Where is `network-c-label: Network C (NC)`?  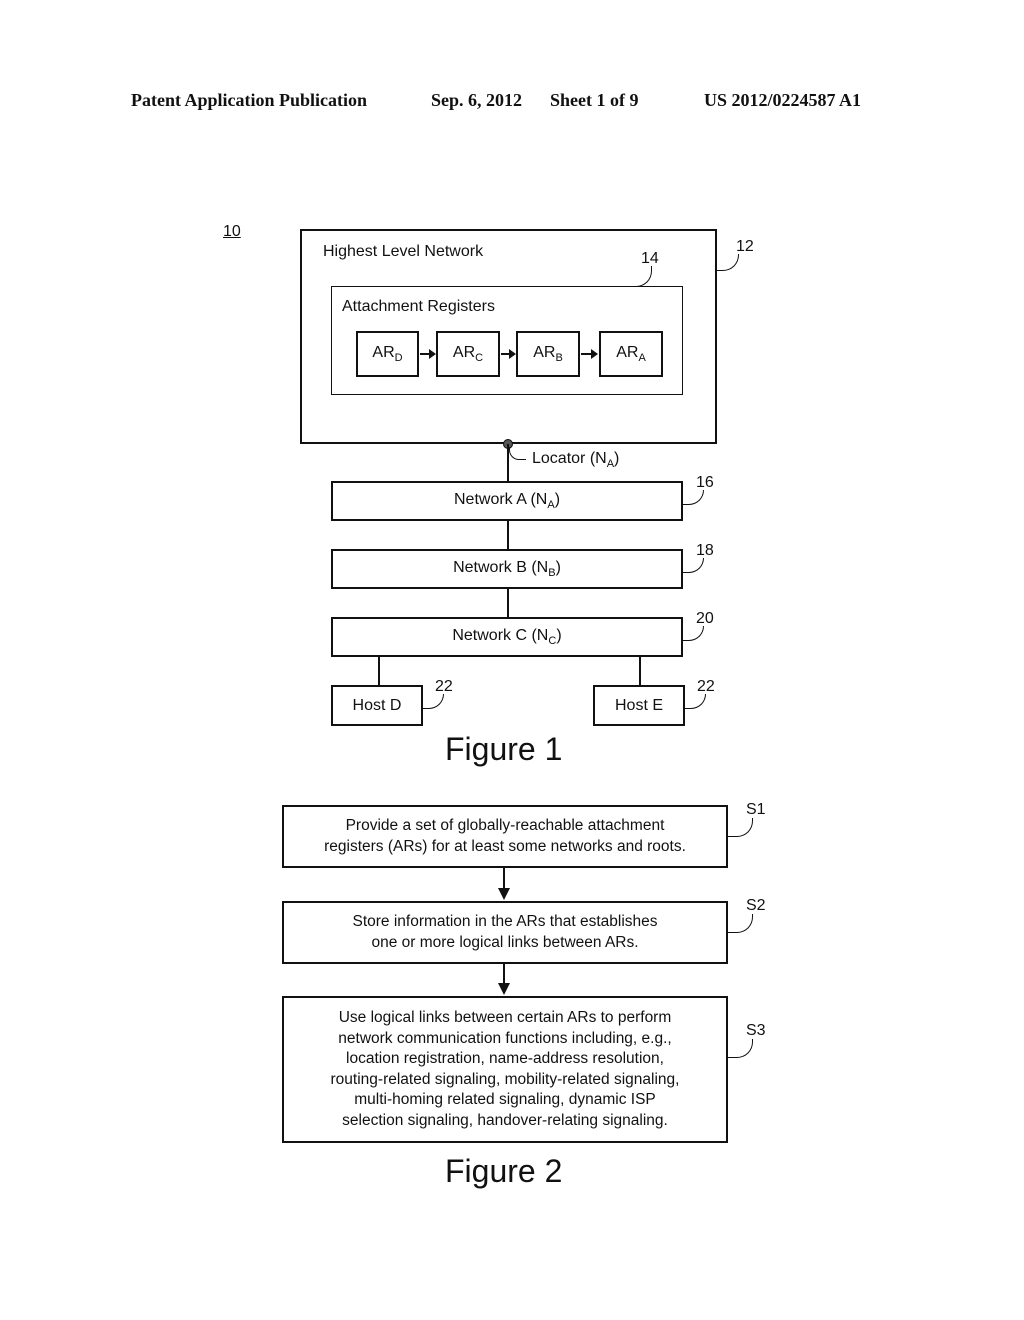 network-c-label: Network C (NC) is located at coordinates (507, 637).